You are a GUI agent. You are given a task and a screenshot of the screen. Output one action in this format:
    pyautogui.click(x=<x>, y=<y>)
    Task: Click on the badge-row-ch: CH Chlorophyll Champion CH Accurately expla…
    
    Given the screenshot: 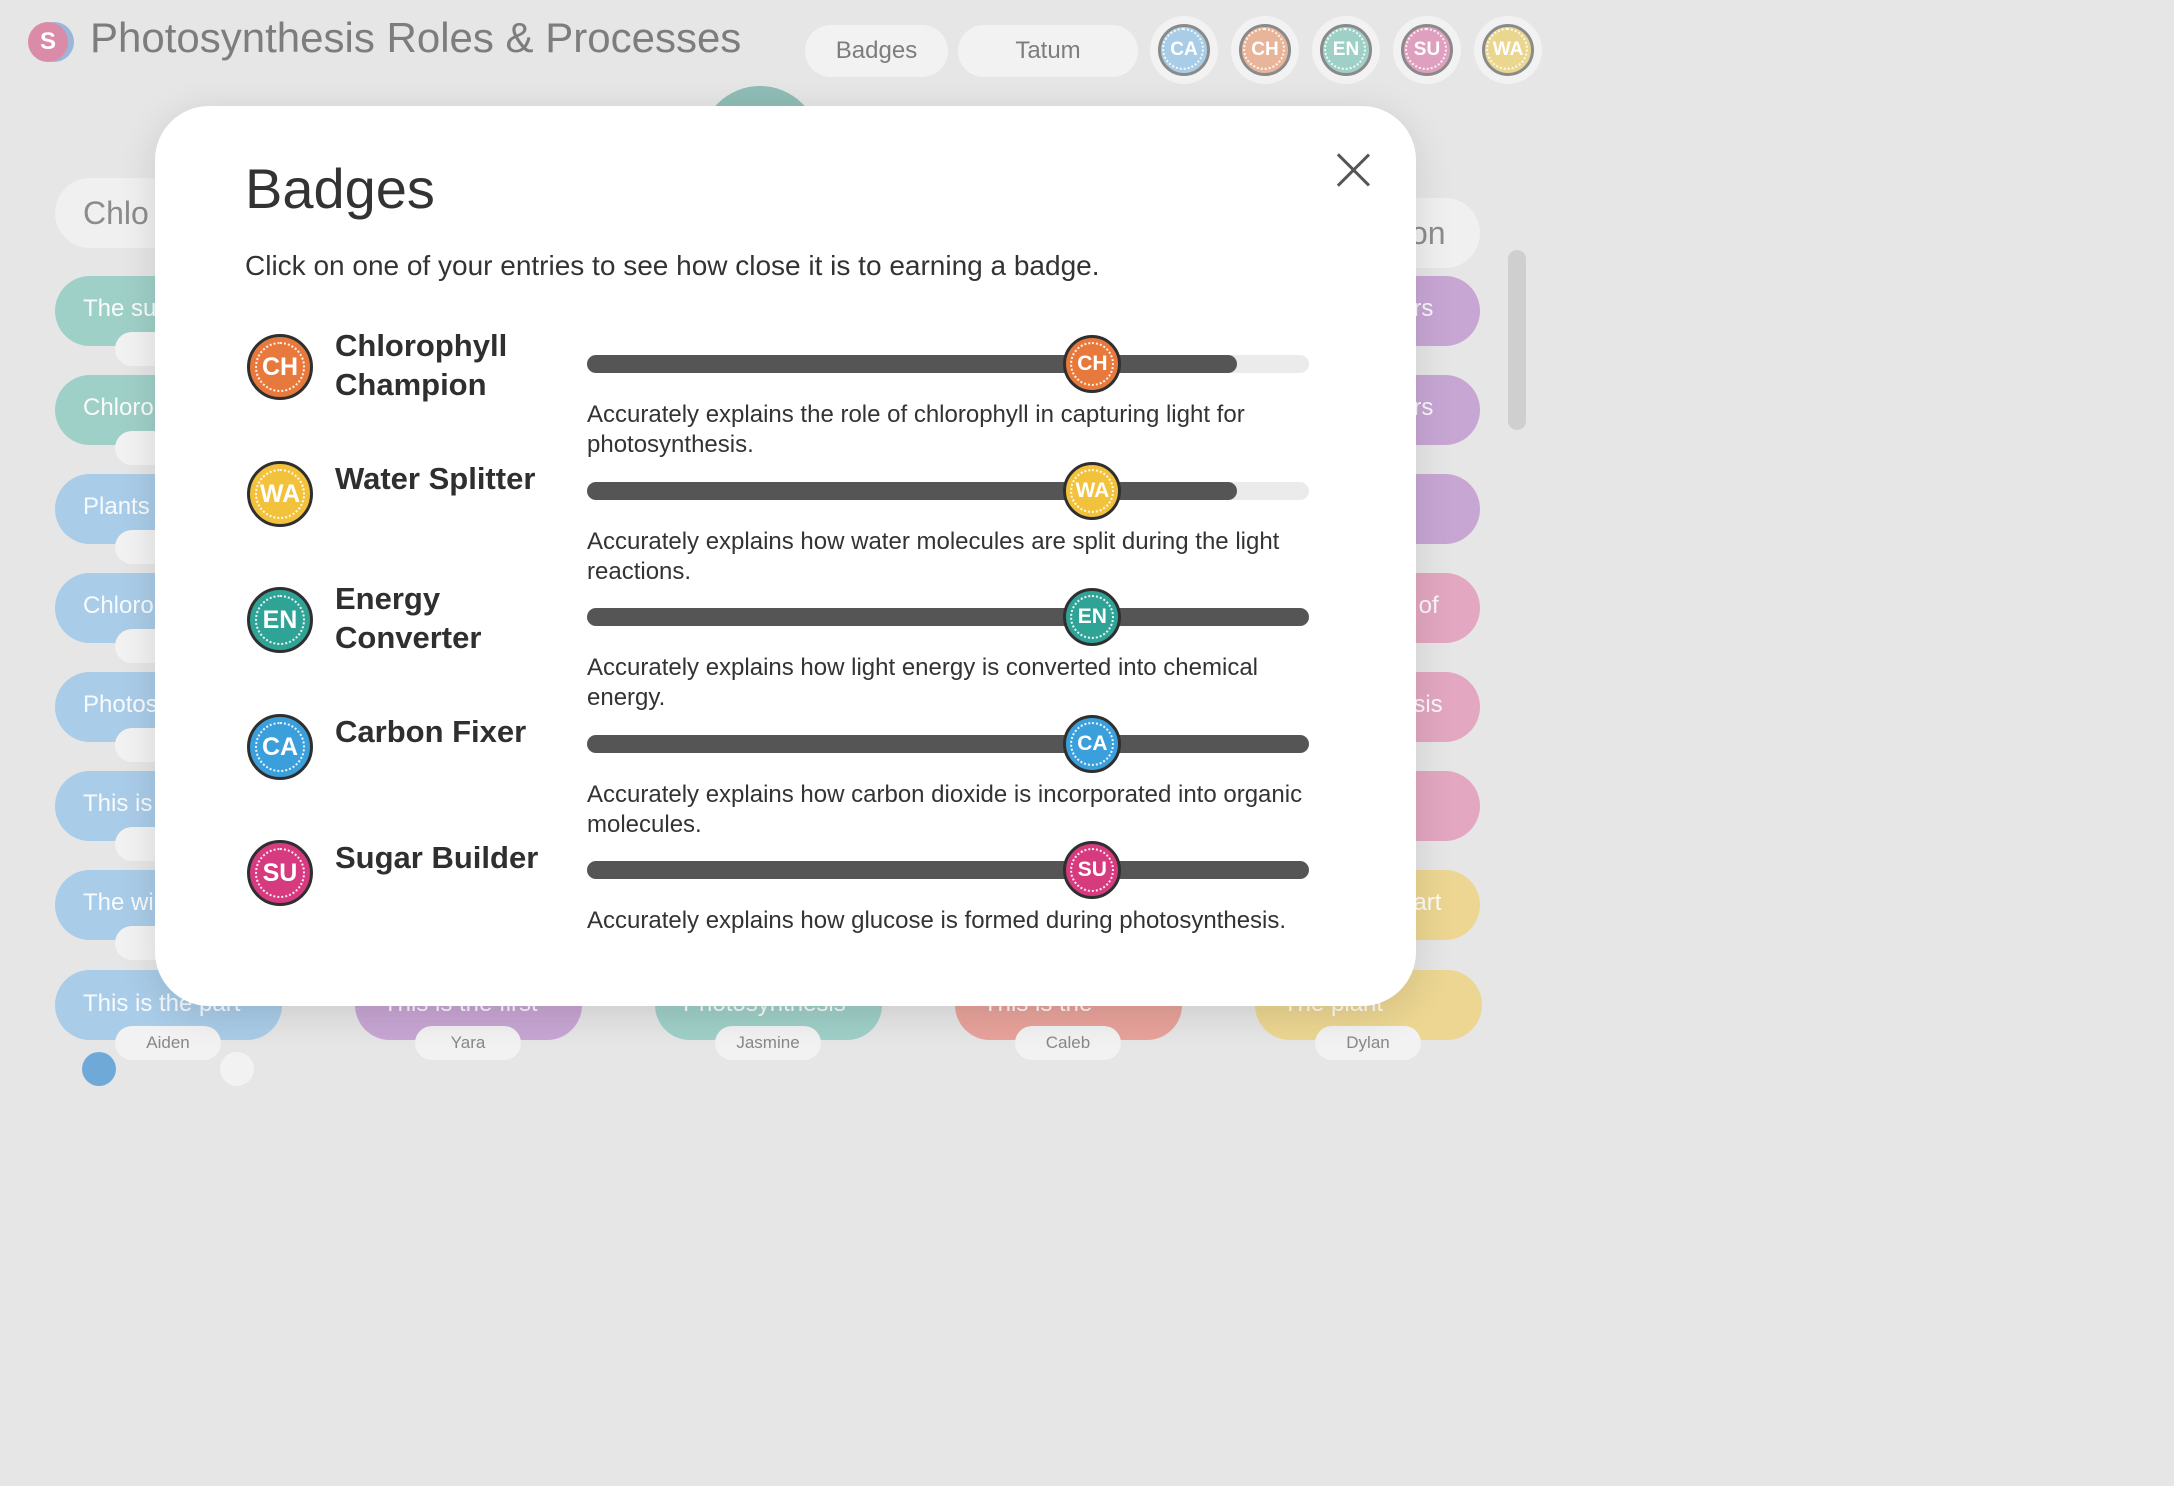 What is the action you would take?
    pyautogui.click(x=785, y=393)
    